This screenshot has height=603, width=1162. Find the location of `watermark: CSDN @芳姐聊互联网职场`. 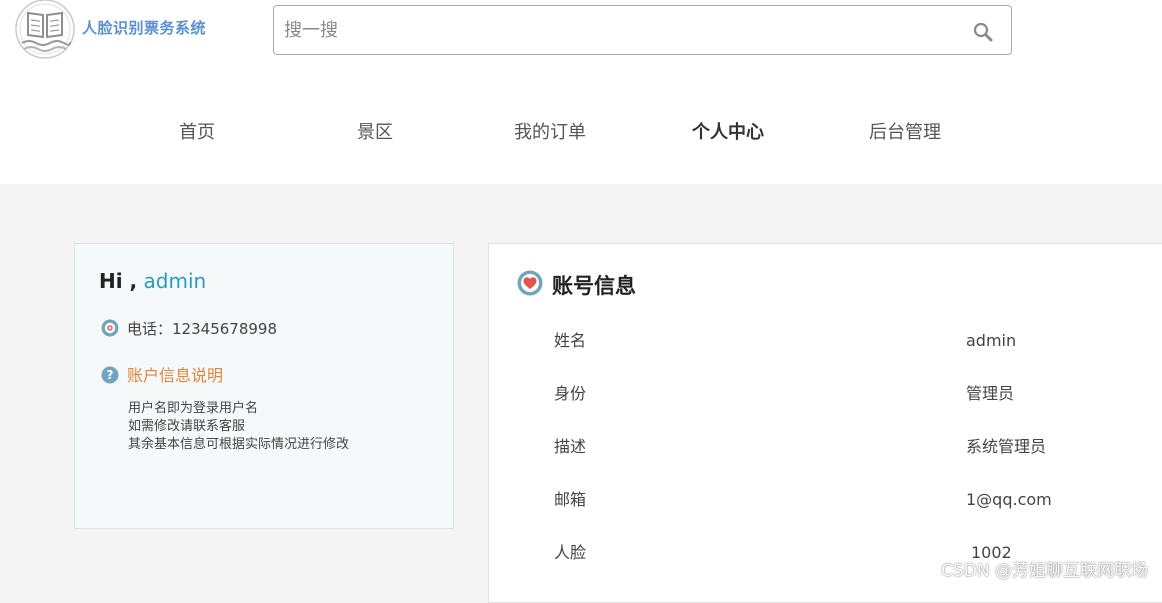

watermark: CSDN @芳姐聊互联网职场 is located at coordinates (1044, 571).